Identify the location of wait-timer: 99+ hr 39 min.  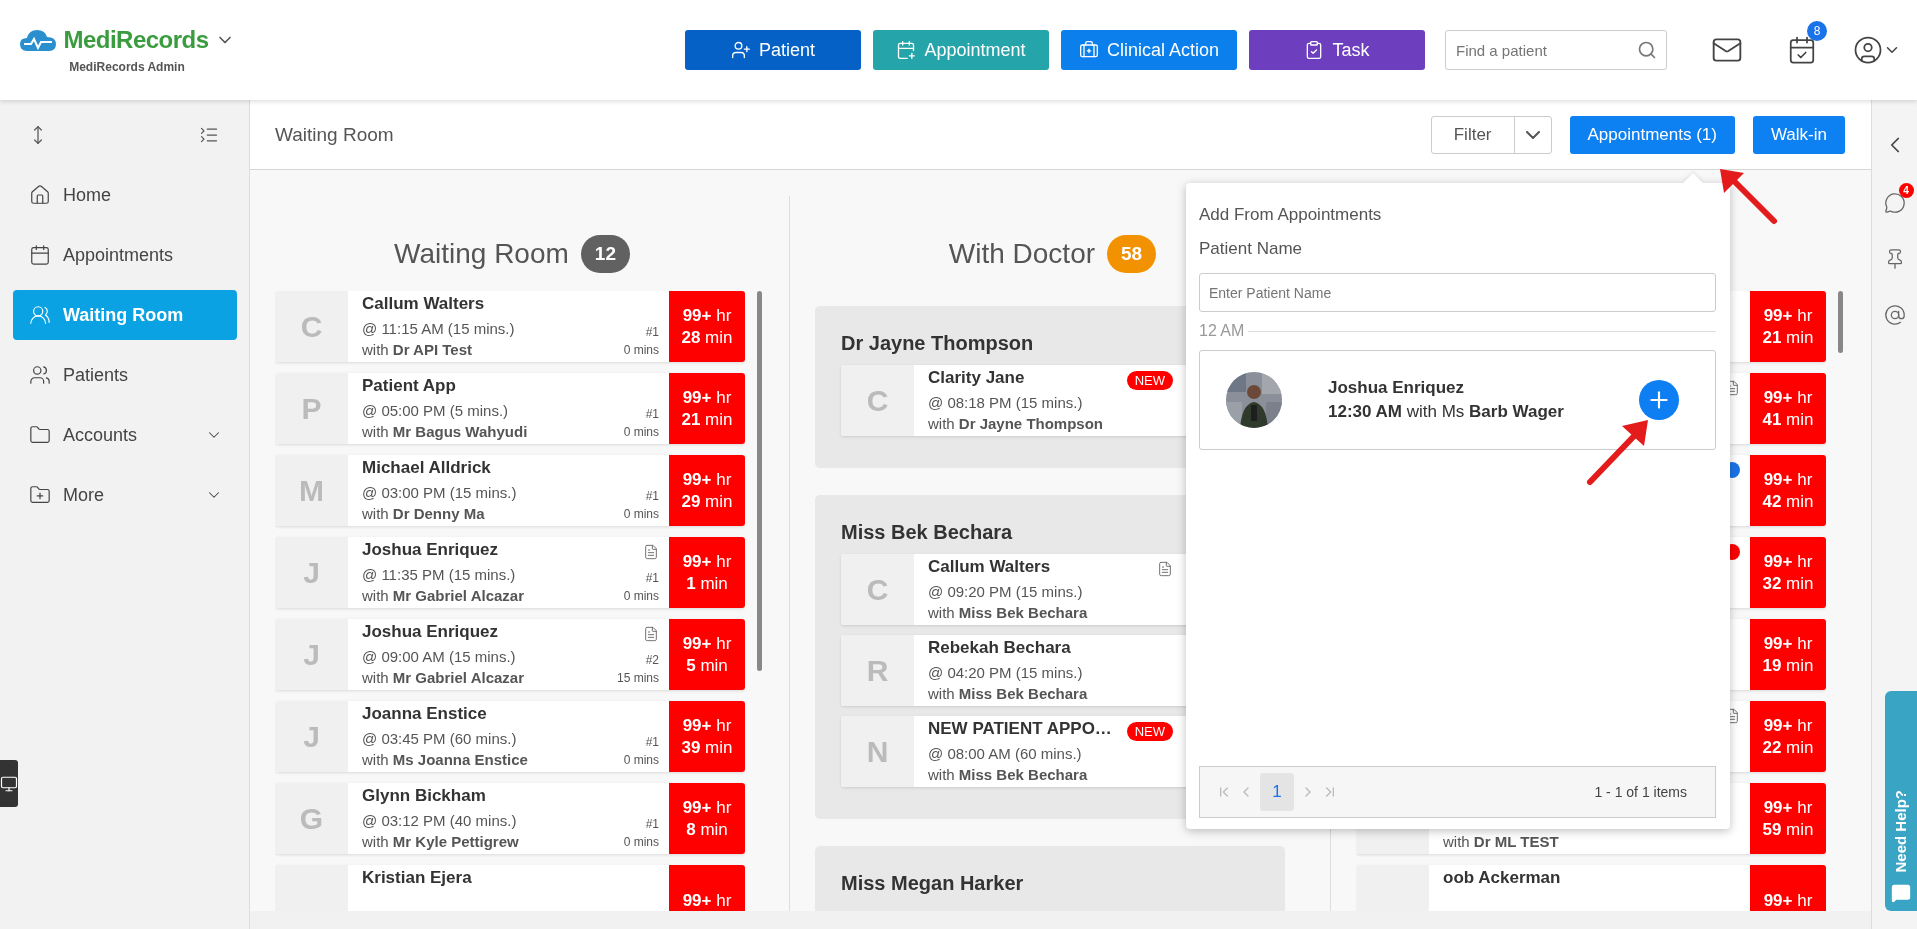
(707, 736).